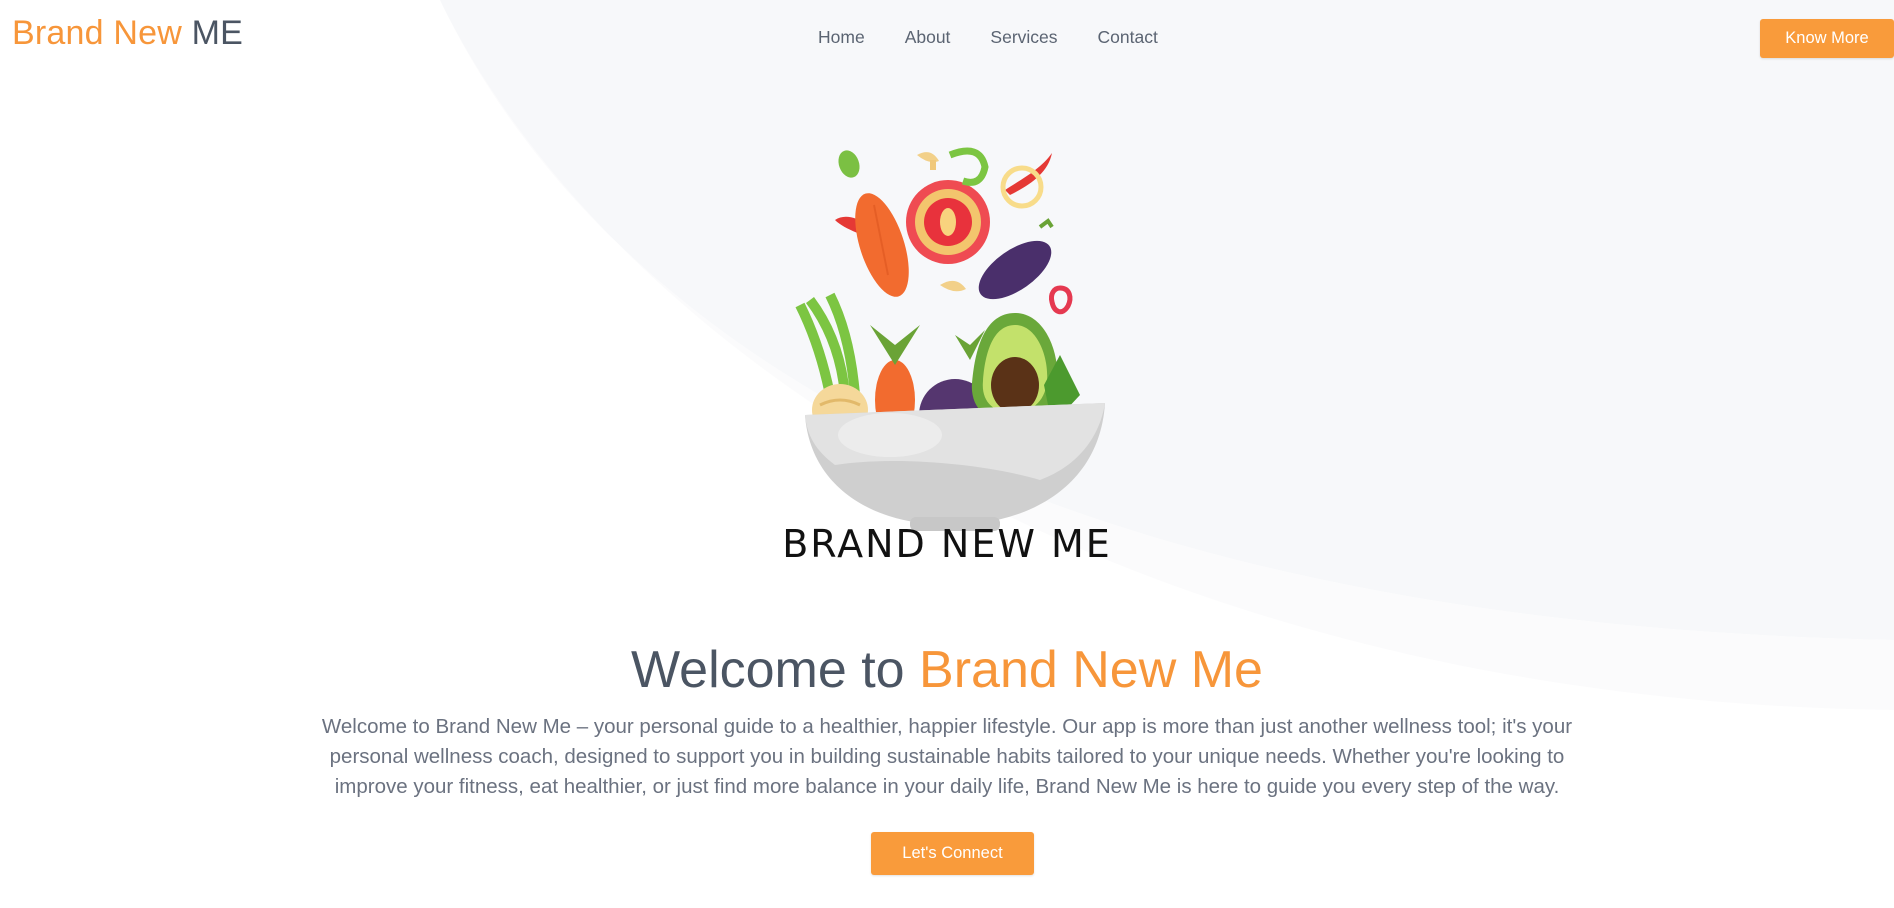 The height and width of the screenshot is (908, 1894). Describe the element at coordinates (841, 37) in the screenshot. I see `nav-link-home: Home` at that location.